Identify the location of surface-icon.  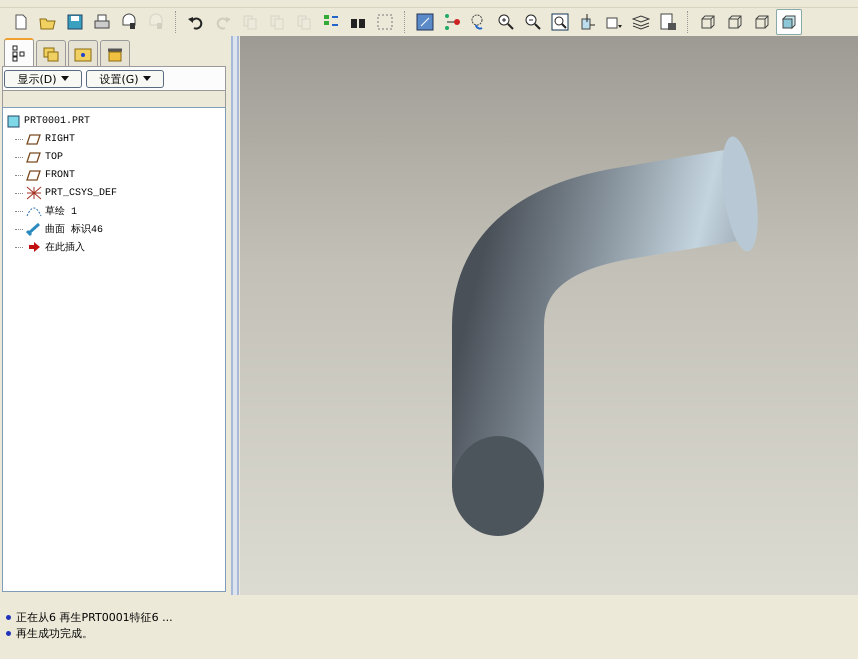
(34, 229).